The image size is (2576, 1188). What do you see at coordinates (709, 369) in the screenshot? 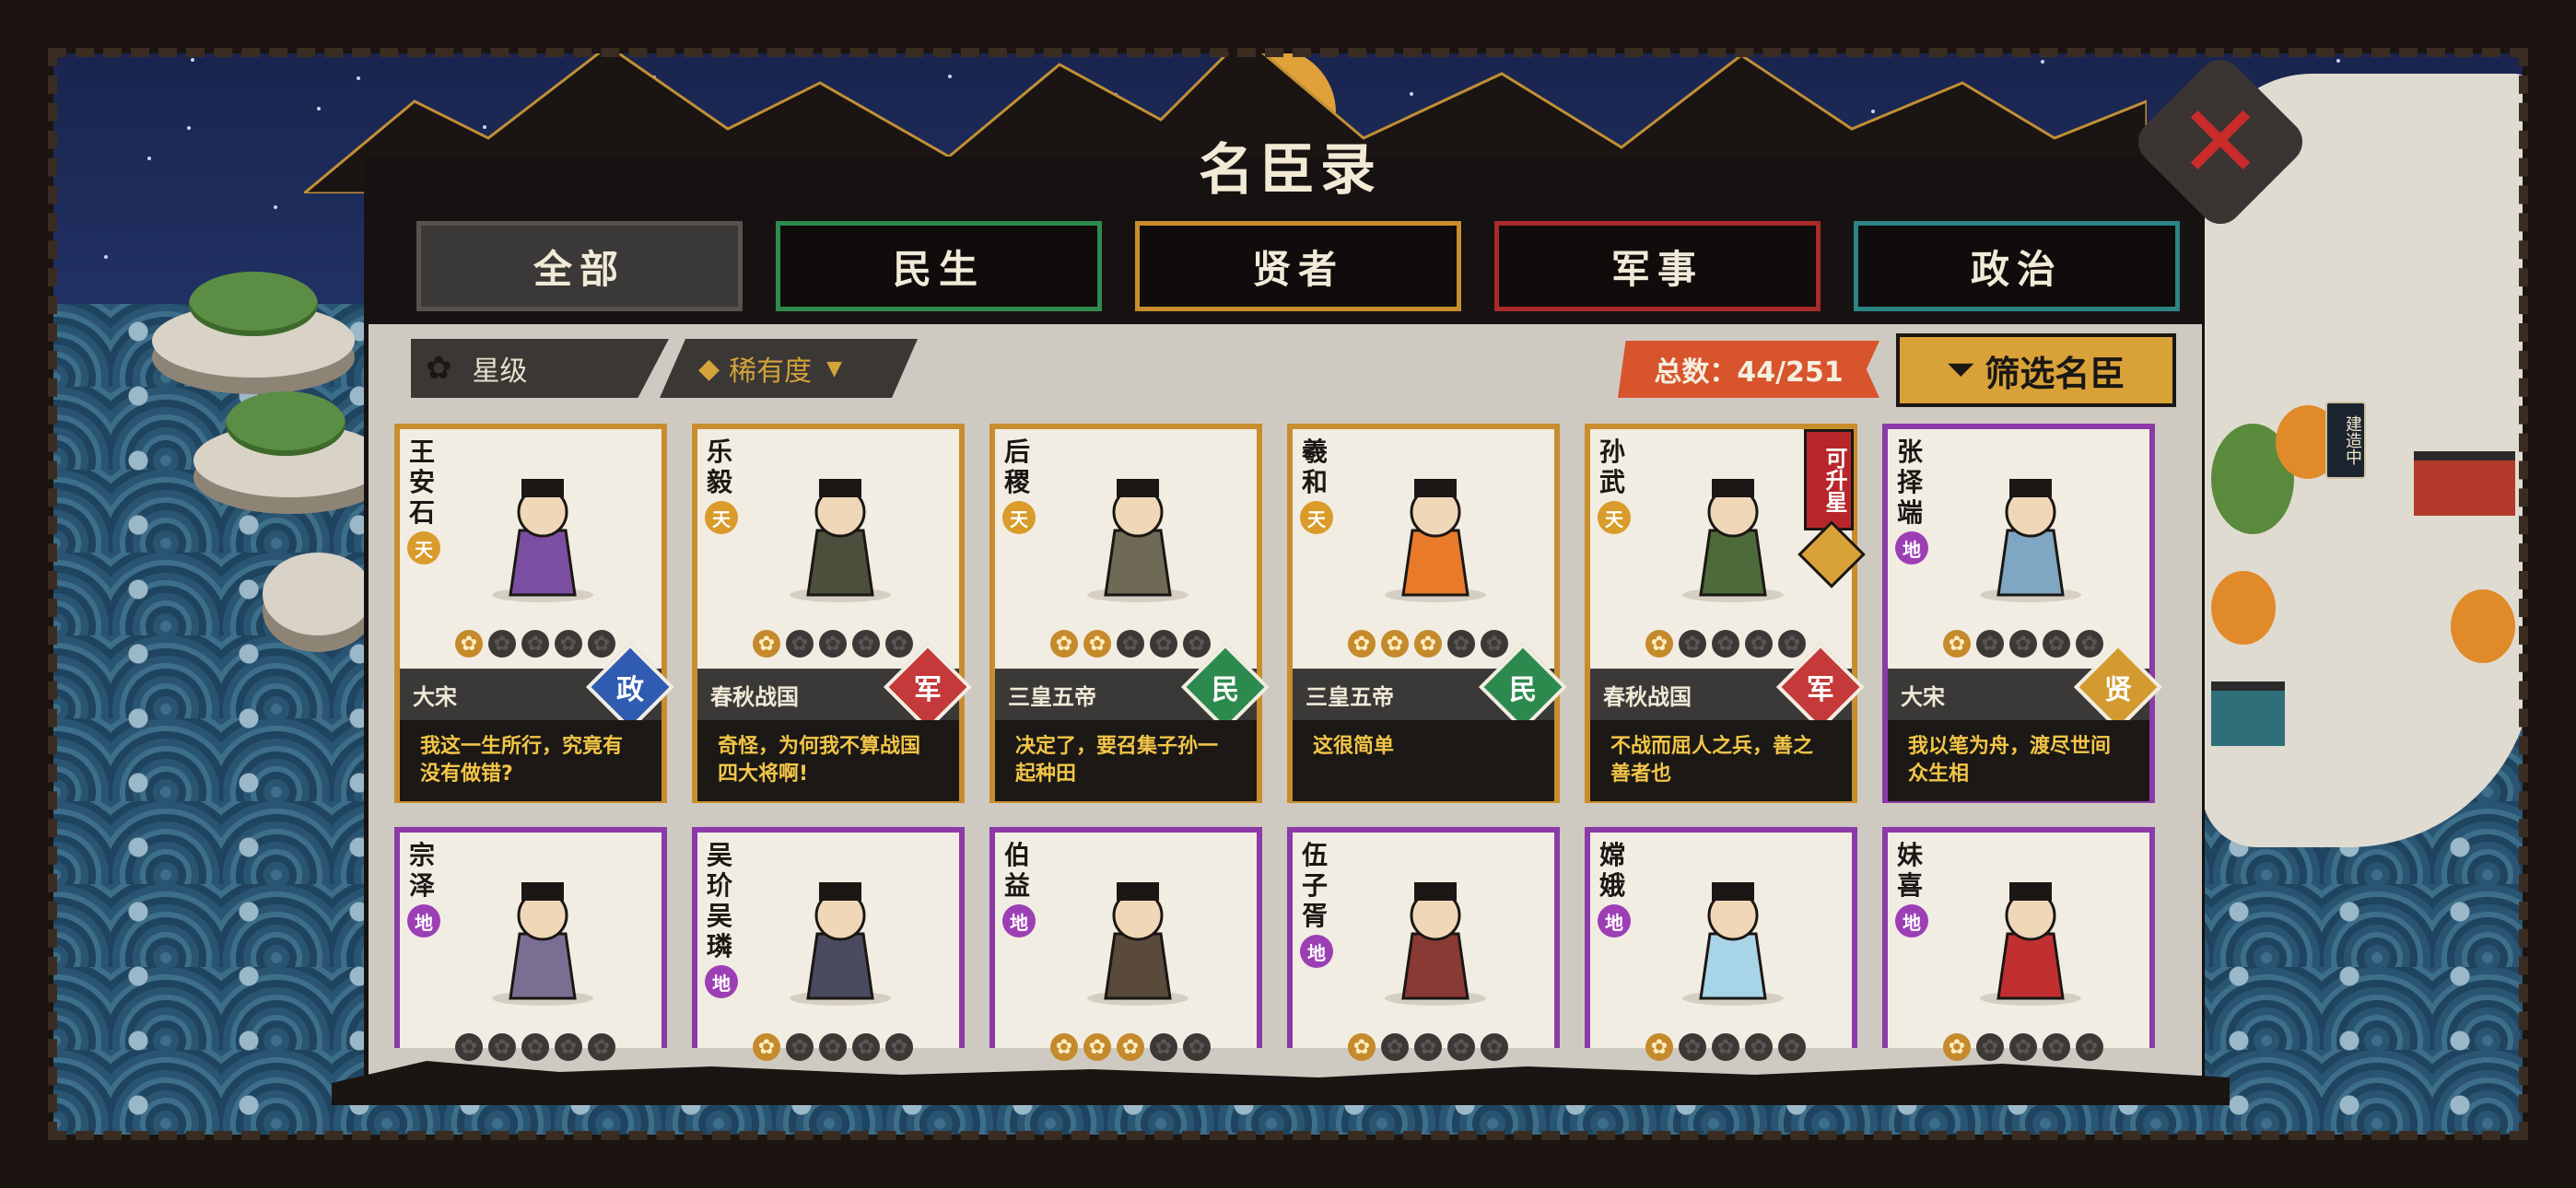
I see `diamond-icon: ◆` at bounding box center [709, 369].